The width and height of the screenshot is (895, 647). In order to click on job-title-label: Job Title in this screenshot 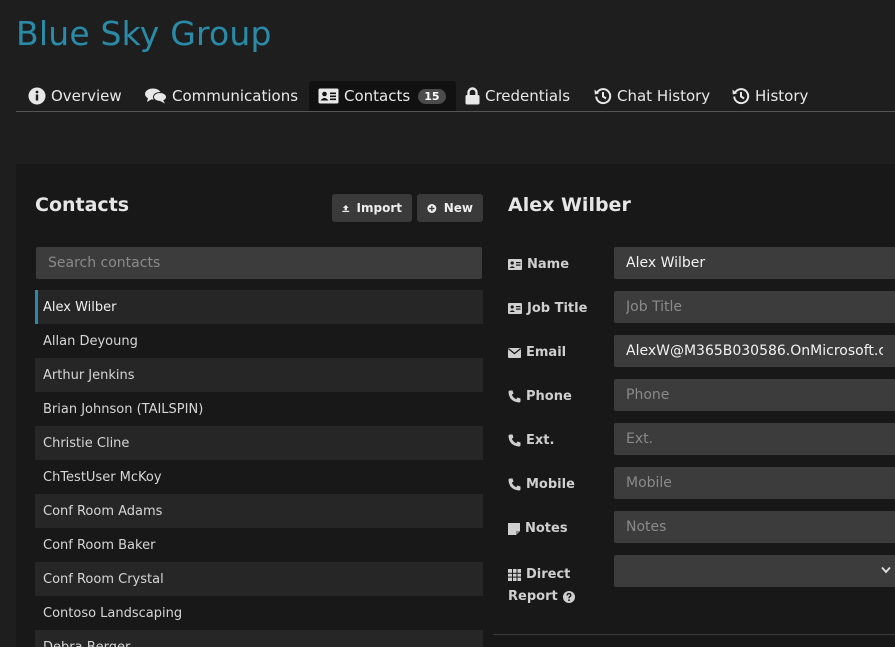, I will do `click(547, 308)`.